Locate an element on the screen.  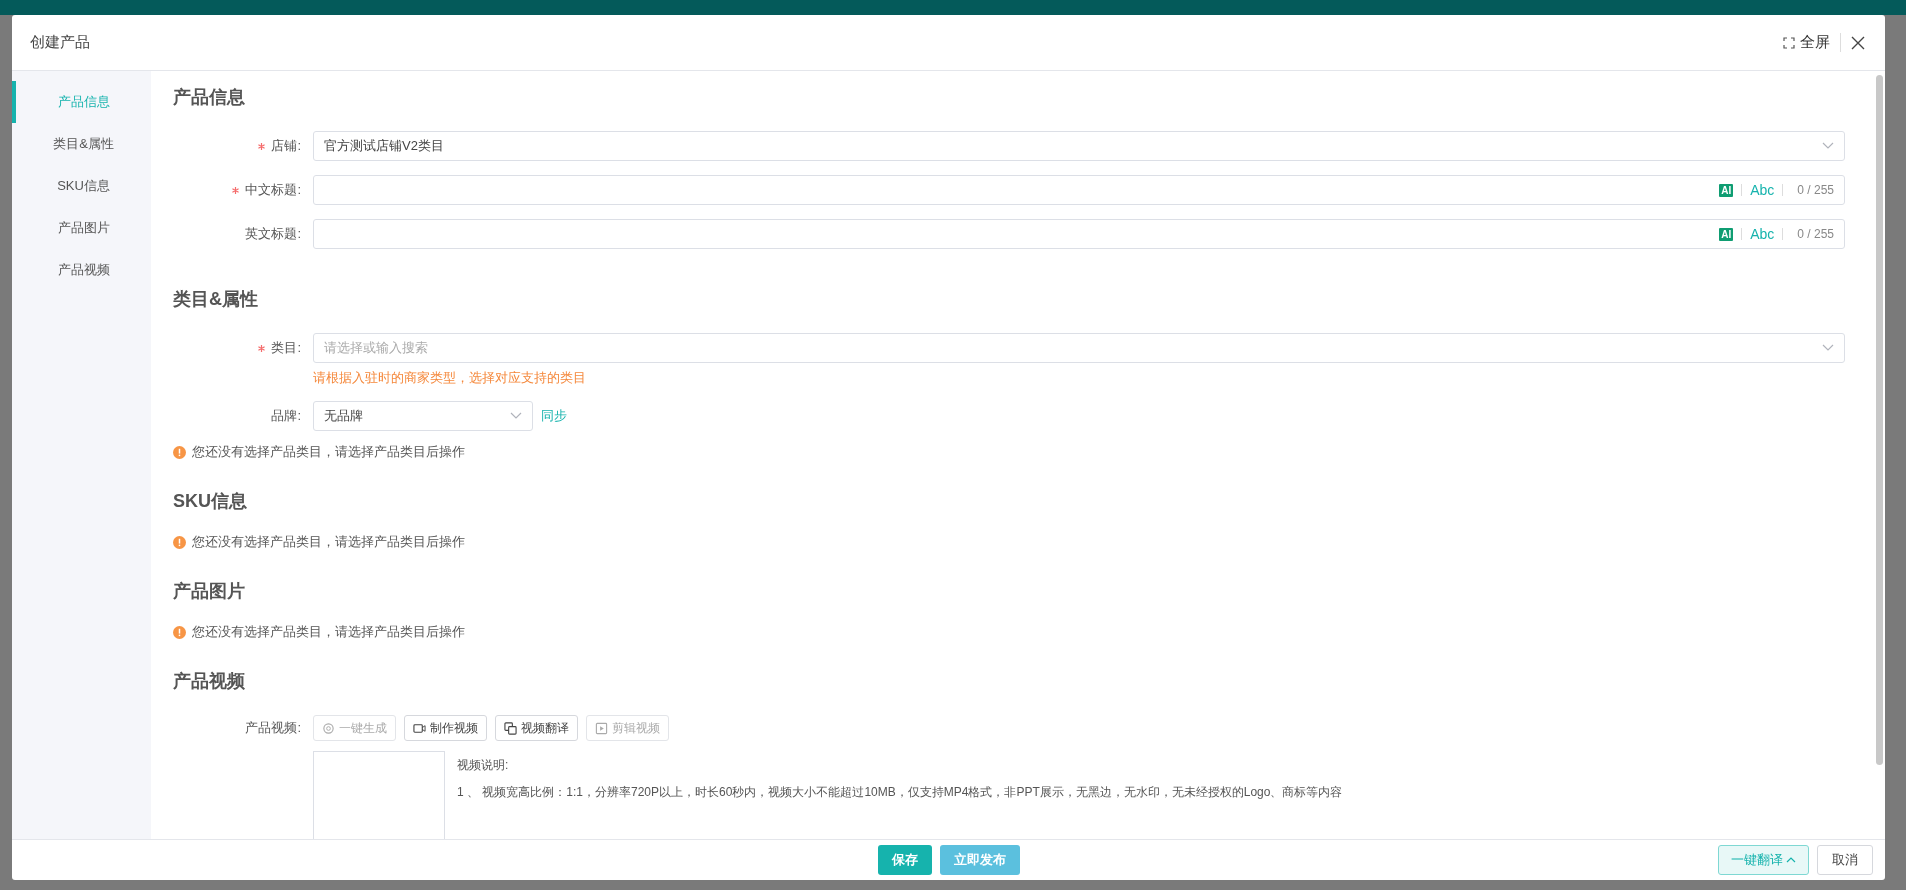
expand-icon is located at coordinates (1789, 42).